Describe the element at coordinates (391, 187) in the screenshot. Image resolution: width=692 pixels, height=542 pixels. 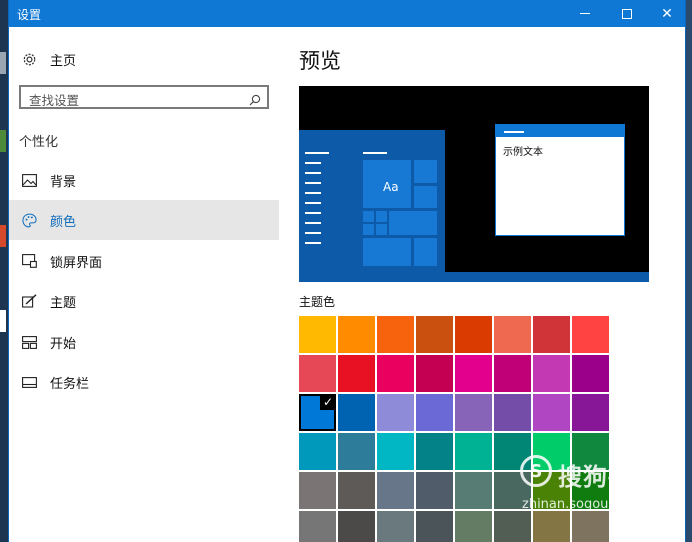
I see `preview-tile-text: Aa` at that location.